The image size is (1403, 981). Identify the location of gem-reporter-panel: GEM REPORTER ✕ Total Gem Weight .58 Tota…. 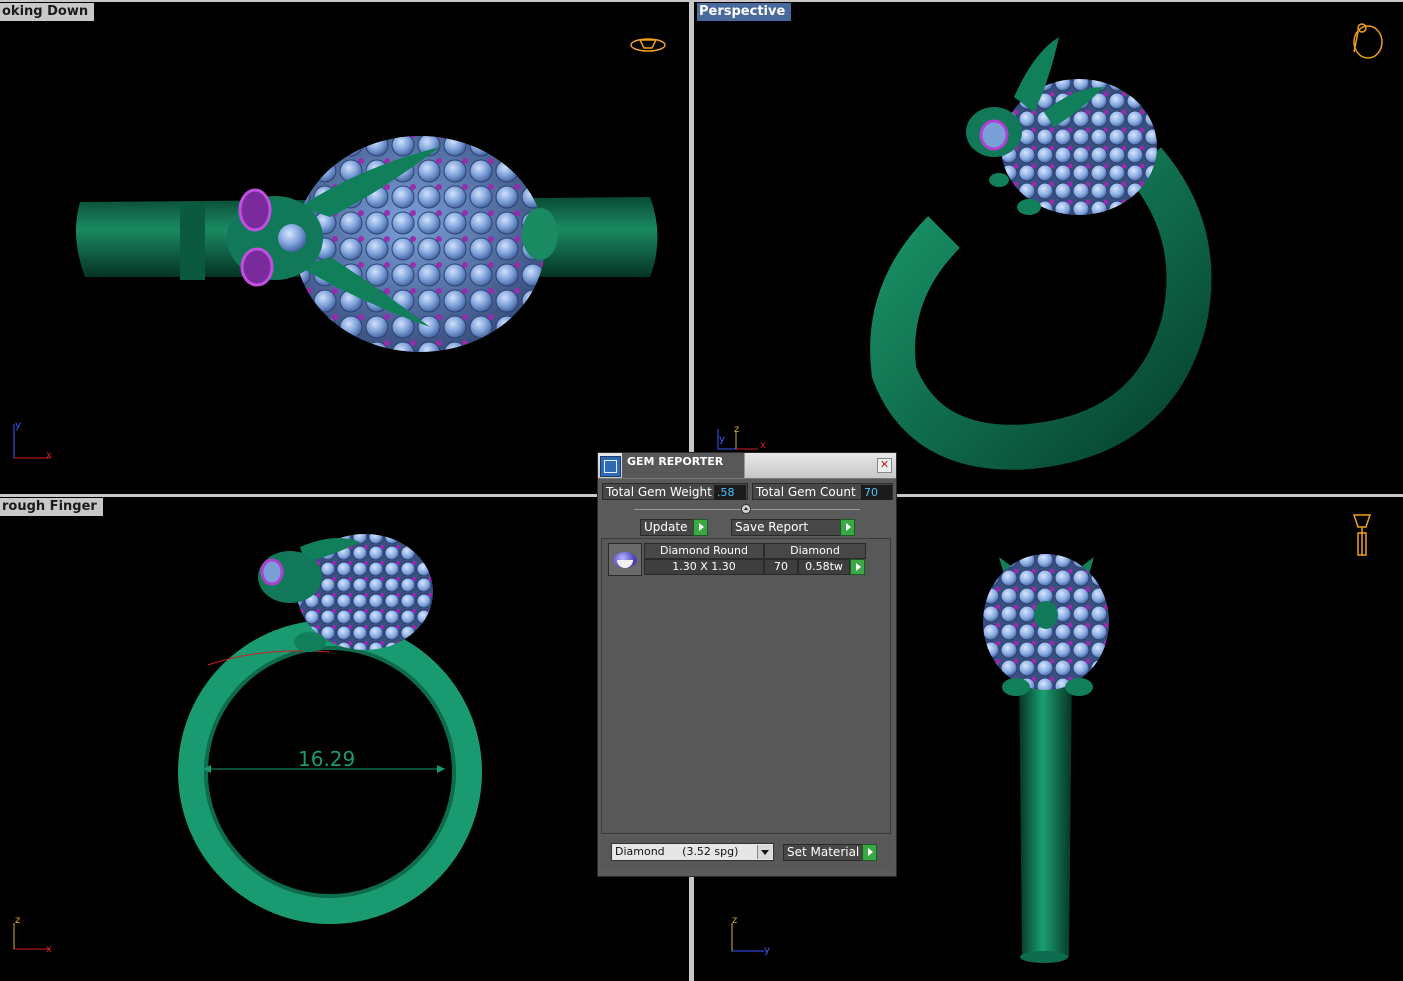
(747, 664).